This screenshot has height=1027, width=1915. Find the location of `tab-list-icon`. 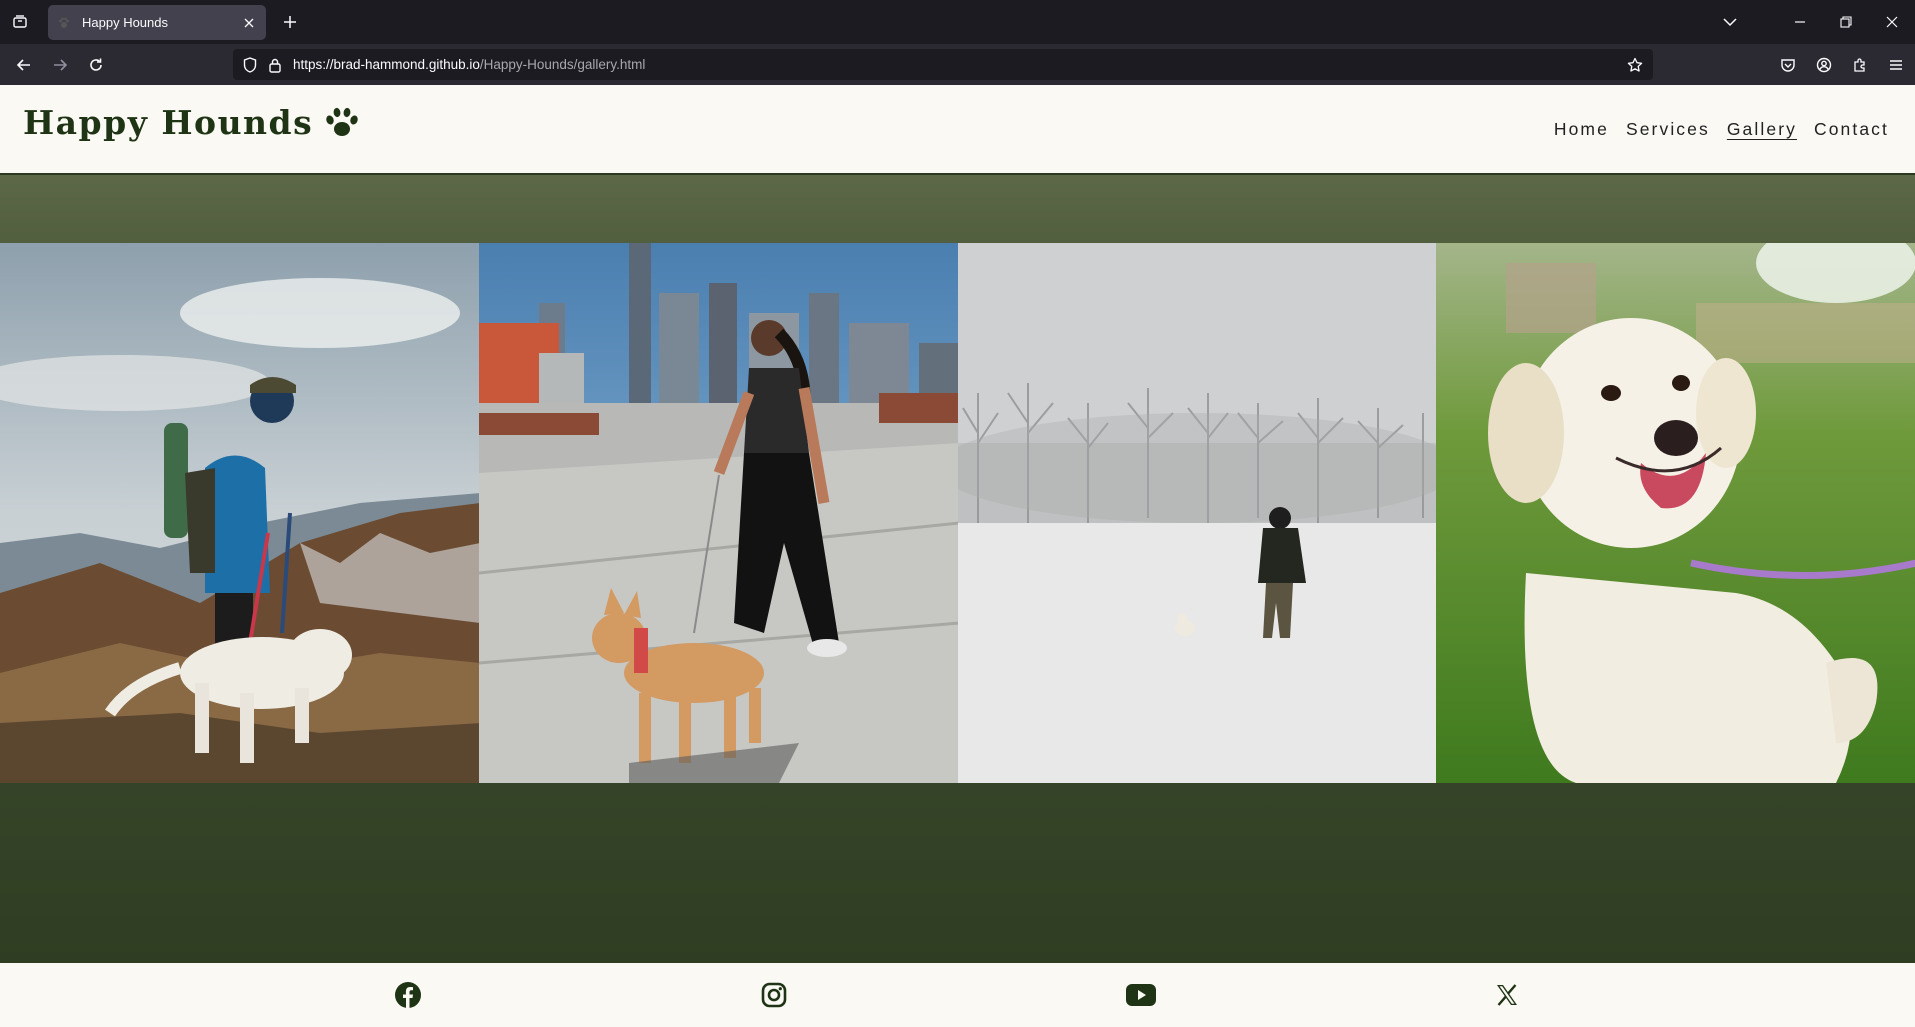

tab-list-icon is located at coordinates (20, 22).